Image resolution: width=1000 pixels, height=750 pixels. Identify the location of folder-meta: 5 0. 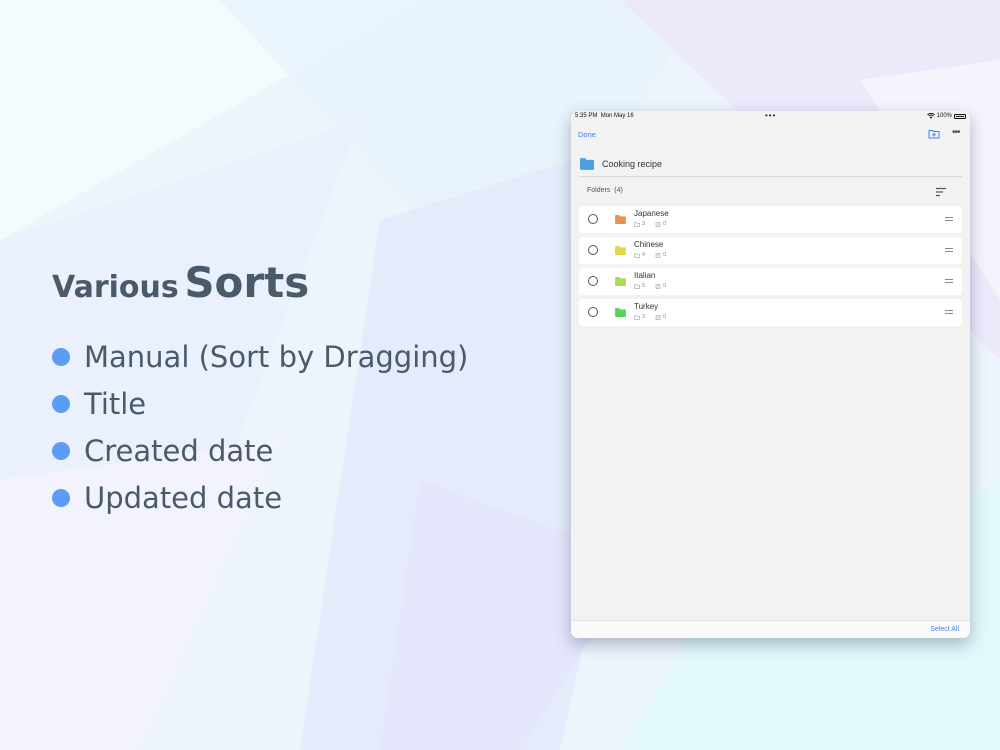
(655, 286).